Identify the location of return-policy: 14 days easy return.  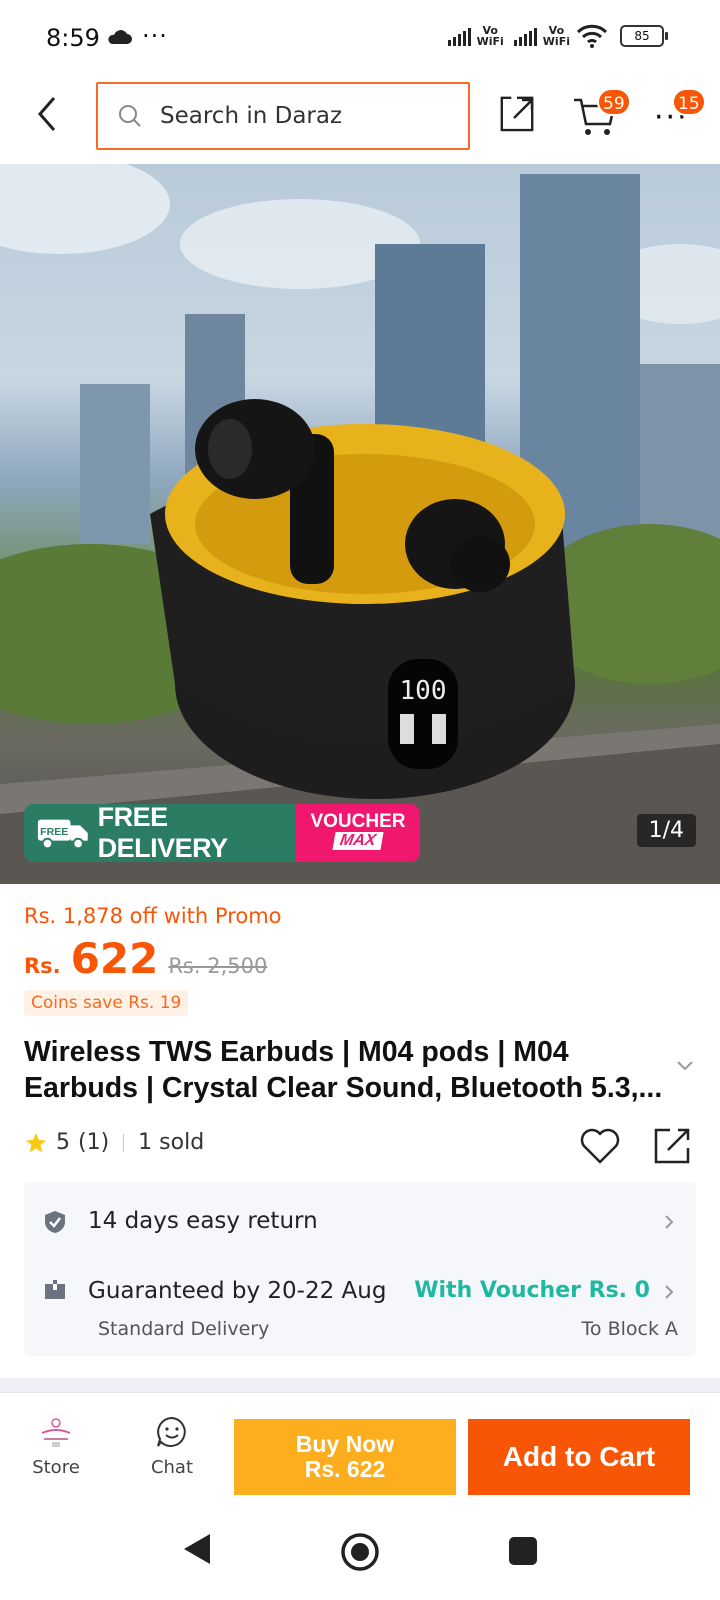
(203, 1221).